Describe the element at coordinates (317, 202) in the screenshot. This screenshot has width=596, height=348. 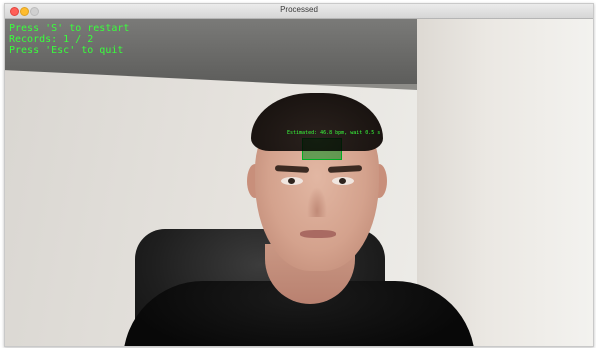
I see `person-nose` at that location.